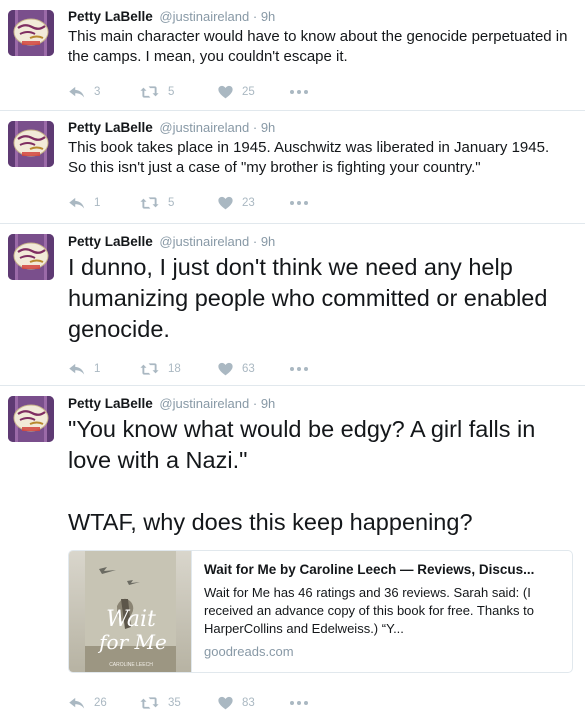 This screenshot has width=585, height=724. I want to click on like-button: 83, so click(254, 703).